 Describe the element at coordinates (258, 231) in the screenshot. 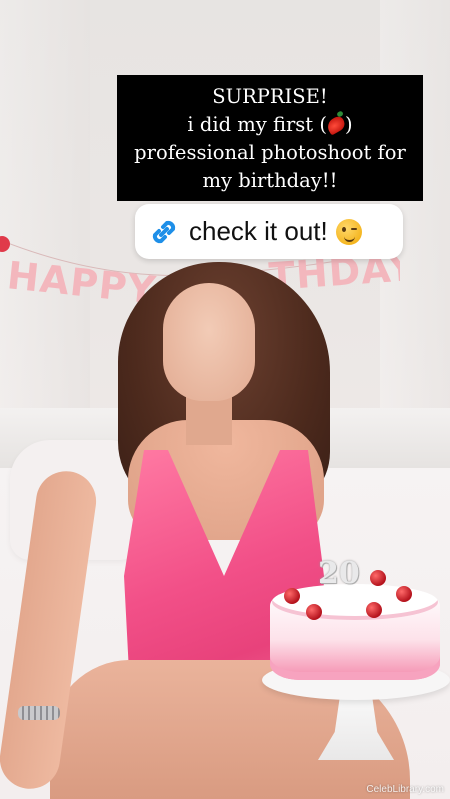

I see `link-sticker-label: check it out!` at that location.